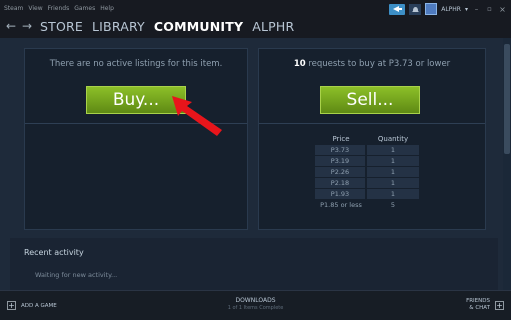 The height and width of the screenshot is (320, 511). I want to click on table-row: P1.93 1, so click(367, 194).